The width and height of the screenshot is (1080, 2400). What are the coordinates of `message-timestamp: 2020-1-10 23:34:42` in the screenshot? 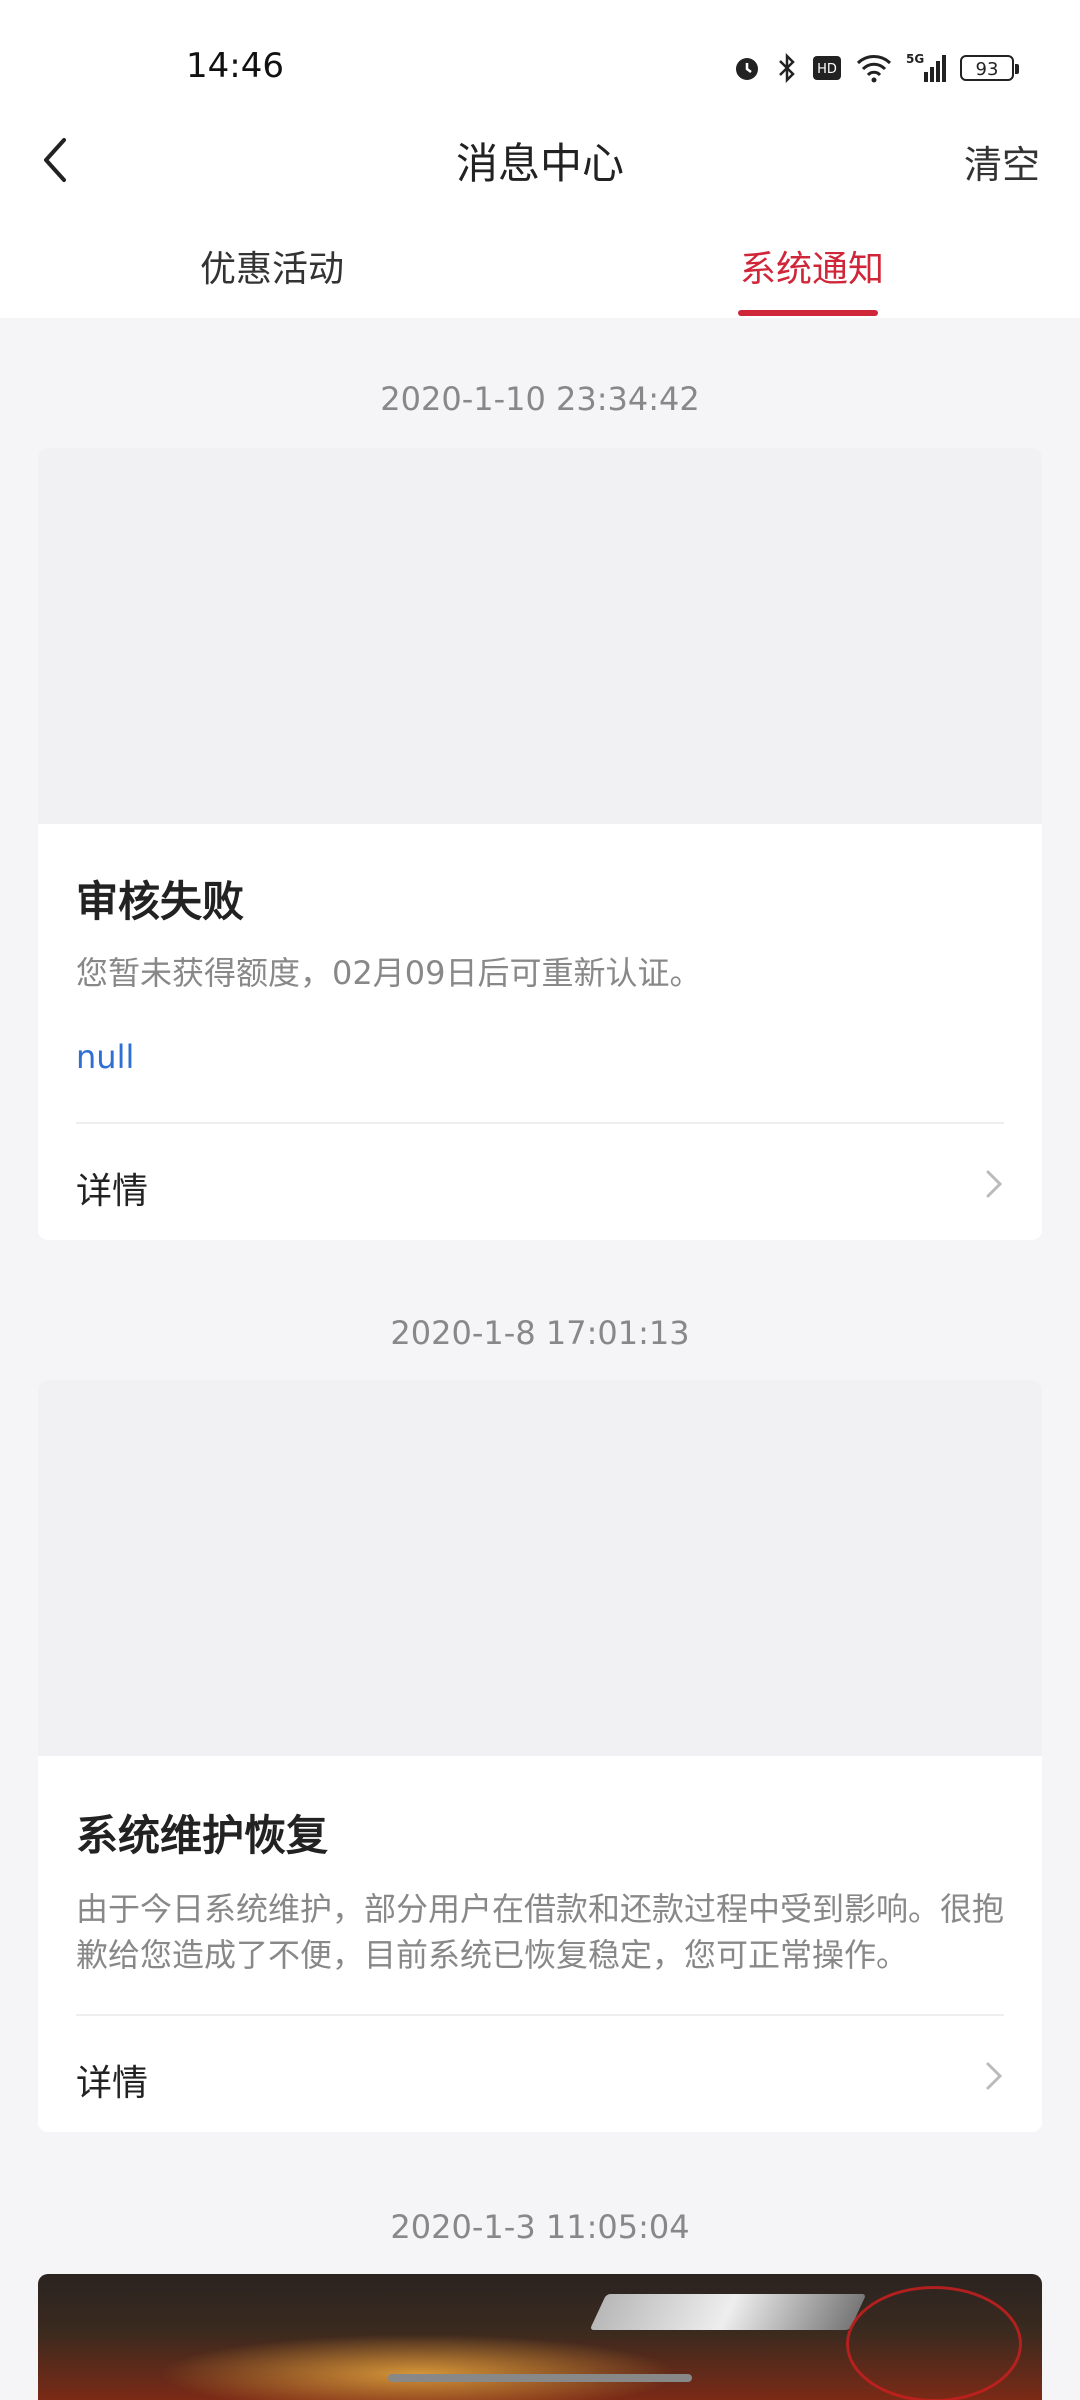 It's located at (540, 399).